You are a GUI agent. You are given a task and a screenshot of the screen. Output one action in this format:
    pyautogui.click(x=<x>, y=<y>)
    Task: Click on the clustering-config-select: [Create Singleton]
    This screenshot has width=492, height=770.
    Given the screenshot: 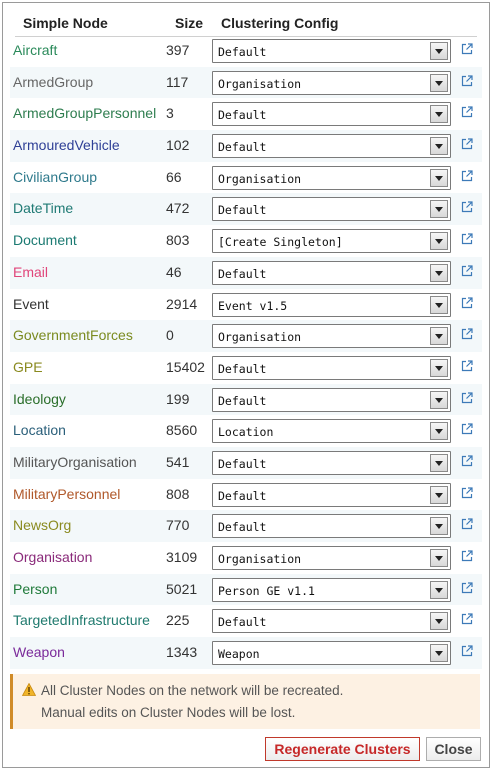 What is the action you would take?
    pyautogui.click(x=331, y=241)
    